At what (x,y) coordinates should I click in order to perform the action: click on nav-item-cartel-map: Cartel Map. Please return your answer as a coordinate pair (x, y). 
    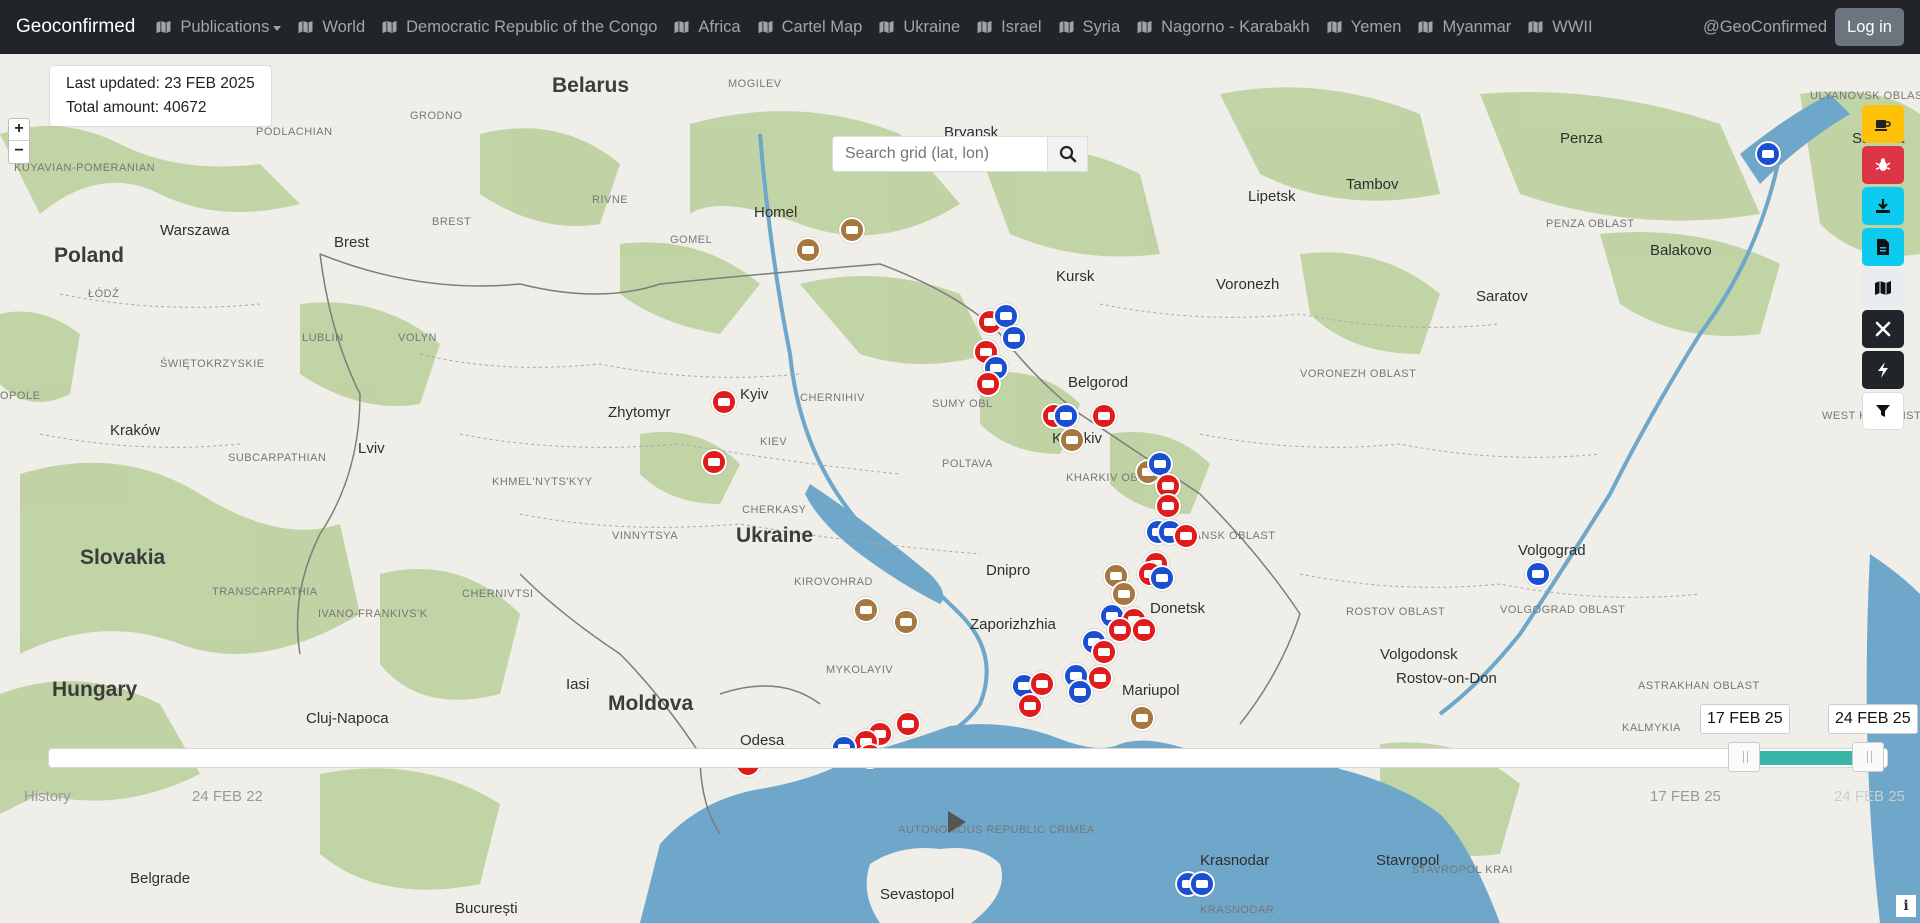
    Looking at the image, I should click on (809, 27).